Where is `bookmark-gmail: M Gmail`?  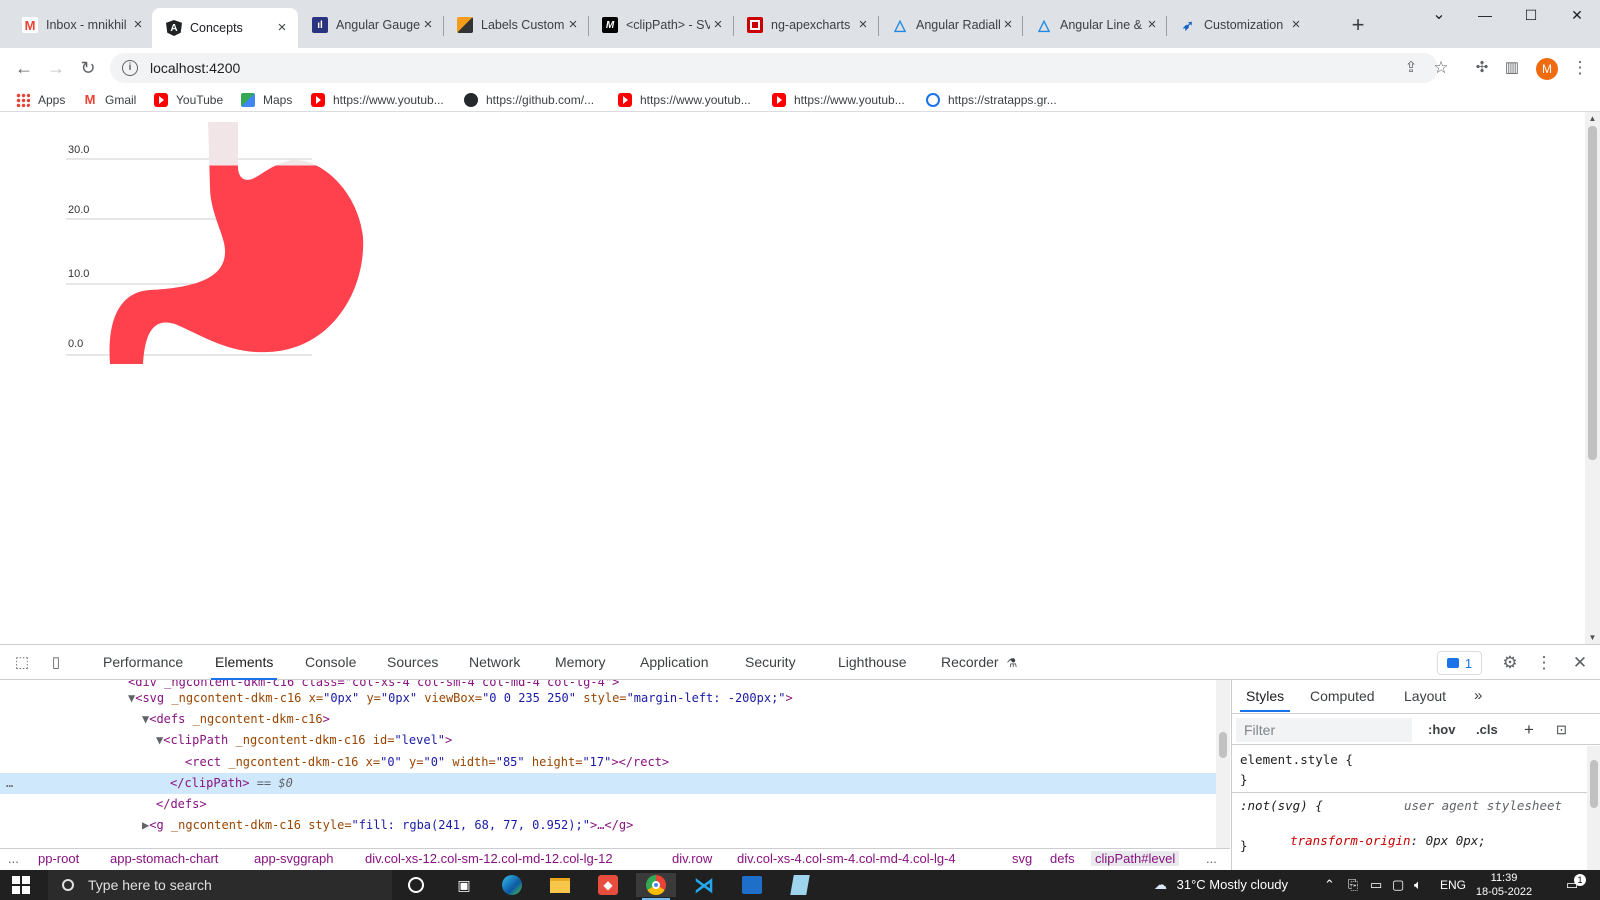
bookmark-gmail: M Gmail is located at coordinates (110, 100).